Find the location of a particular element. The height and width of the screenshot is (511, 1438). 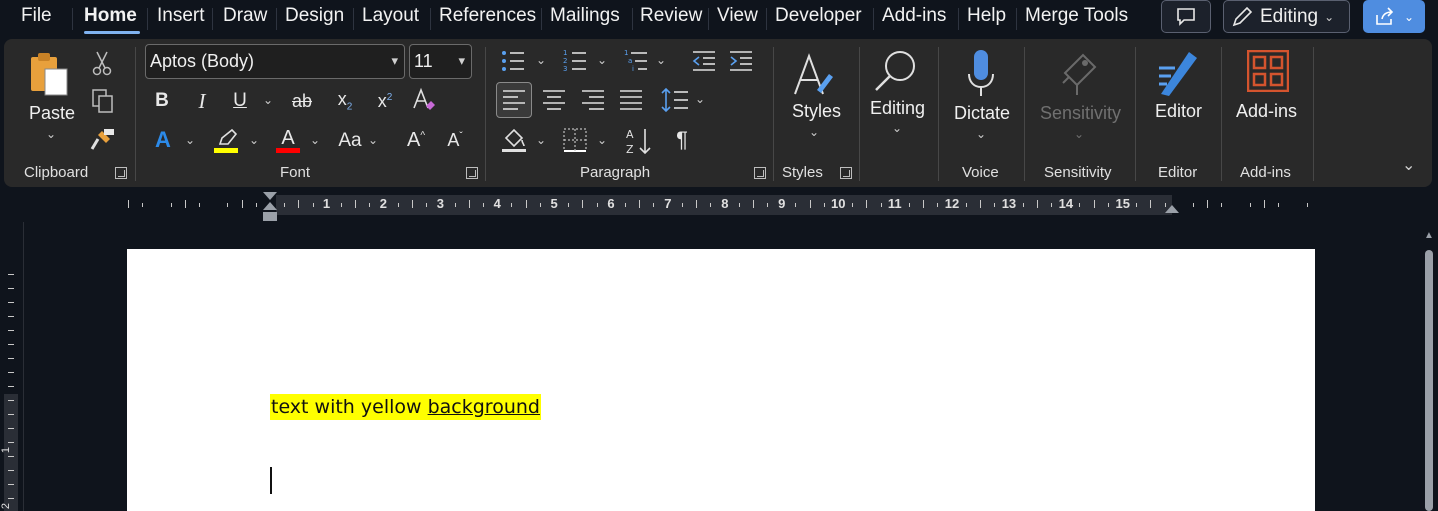

highlight-button is located at coordinates (226, 140).